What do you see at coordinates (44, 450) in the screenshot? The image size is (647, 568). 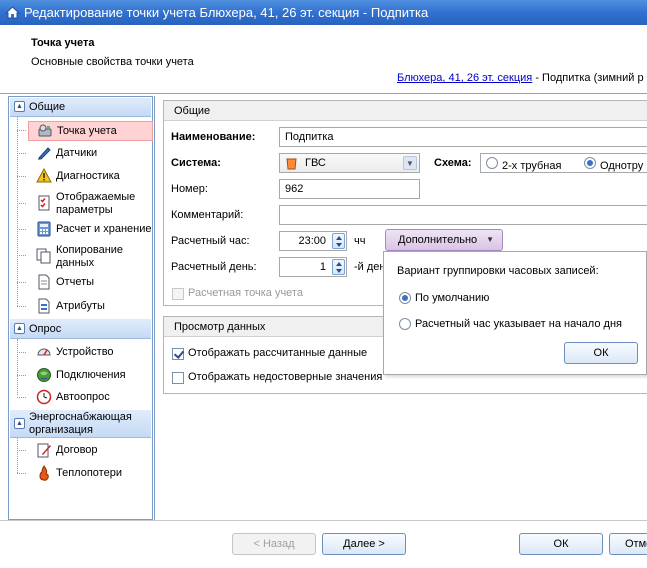 I see `contract-icon` at bounding box center [44, 450].